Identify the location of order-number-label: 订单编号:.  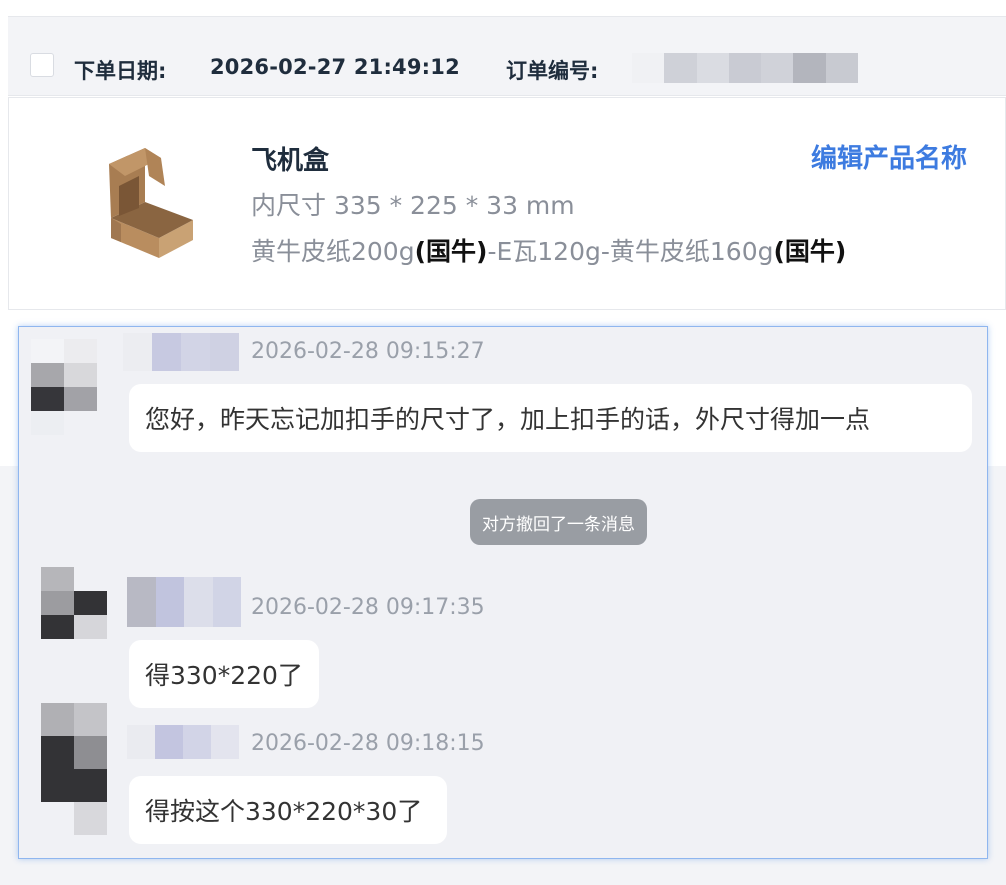
(552, 71).